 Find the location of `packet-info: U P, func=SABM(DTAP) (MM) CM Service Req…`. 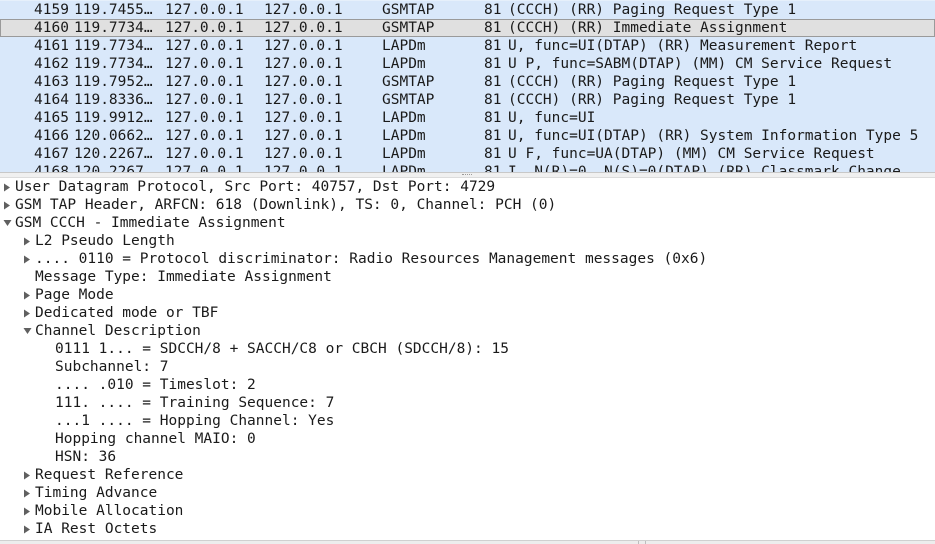

packet-info: U P, func=SABM(DTAP) (MM) CM Service Req… is located at coordinates (700, 64).